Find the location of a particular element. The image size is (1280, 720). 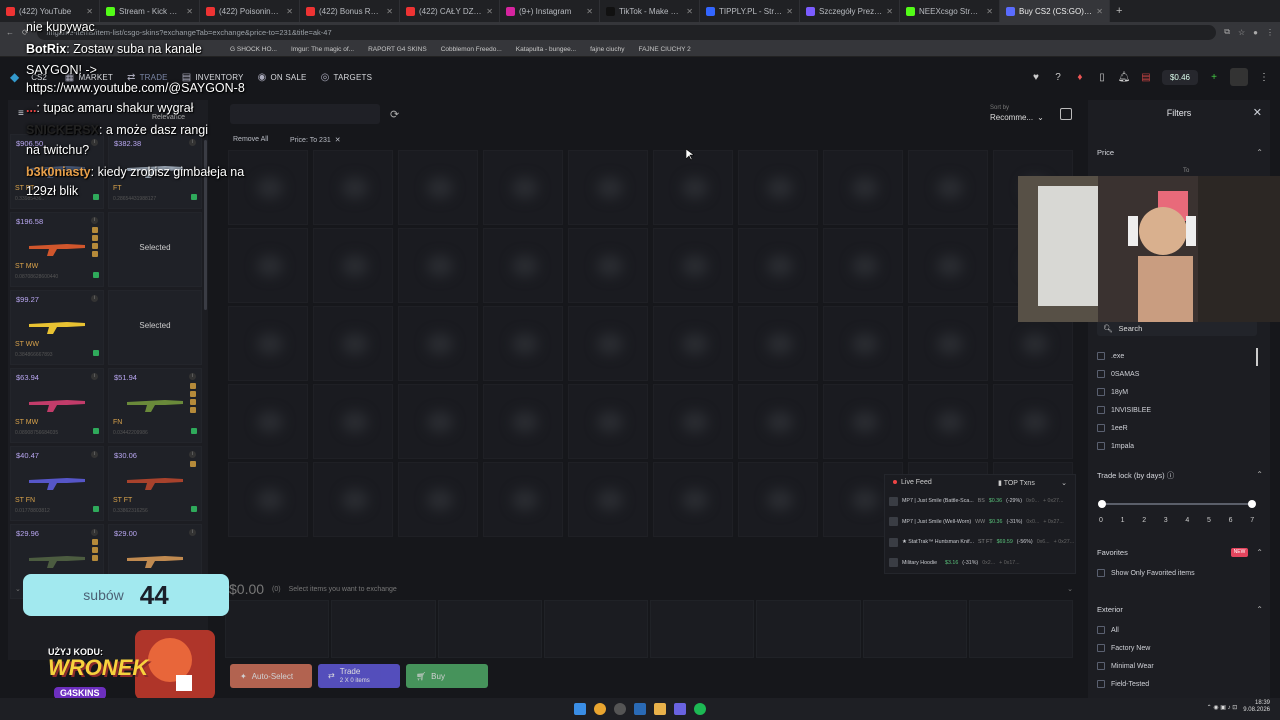

player-search-input: 🔍︎ Search is located at coordinates (1177, 328).